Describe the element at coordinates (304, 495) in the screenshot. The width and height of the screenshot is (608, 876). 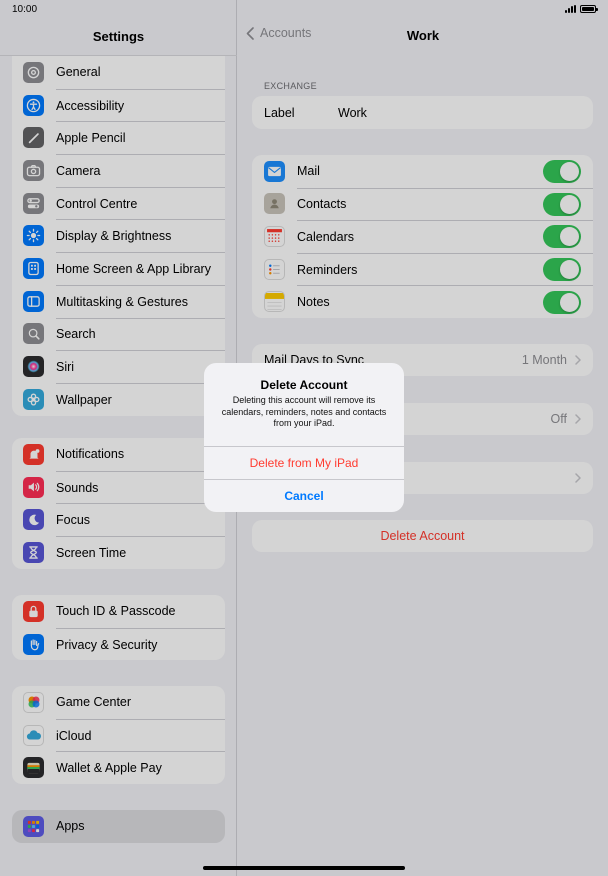
I see `cancel-button: Cancel` at that location.